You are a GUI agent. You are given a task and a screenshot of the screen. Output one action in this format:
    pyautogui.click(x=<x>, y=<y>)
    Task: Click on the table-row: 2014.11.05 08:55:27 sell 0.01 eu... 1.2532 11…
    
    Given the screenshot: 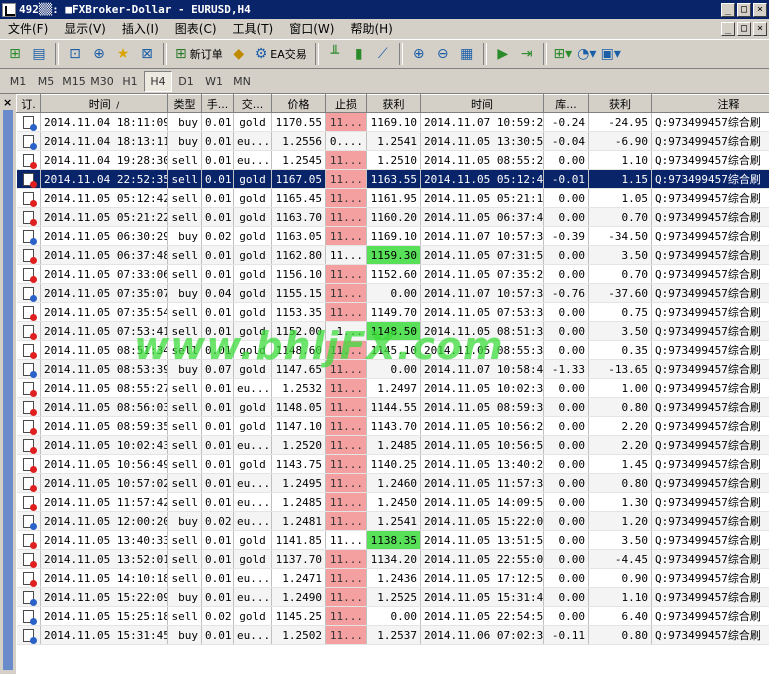 What is the action you would take?
    pyautogui.click(x=392, y=388)
    